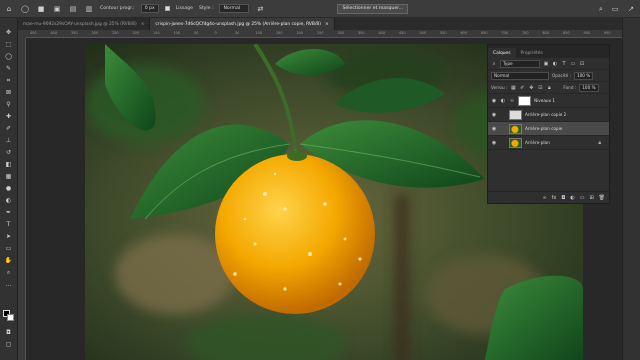  I want to click on type-tool-icon: T, so click(8, 224).